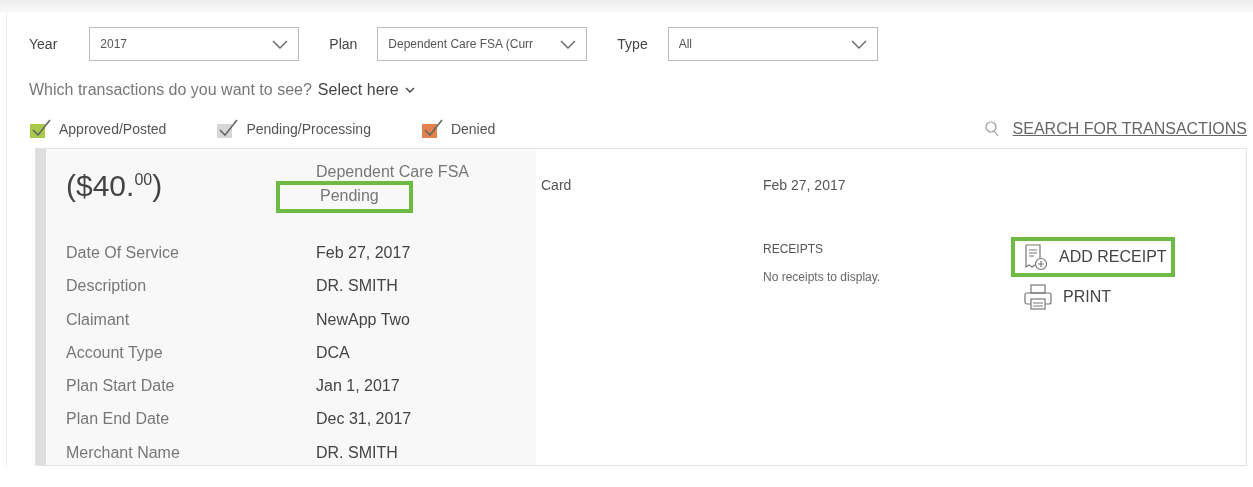 The width and height of the screenshot is (1253, 487). I want to click on receipt-plus-icon, so click(1036, 257).